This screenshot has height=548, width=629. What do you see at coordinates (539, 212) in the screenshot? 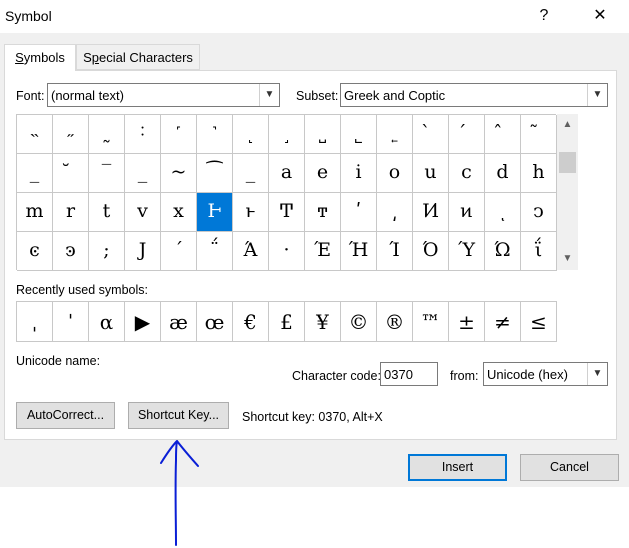
I see `symbol-cell: ͻ` at bounding box center [539, 212].